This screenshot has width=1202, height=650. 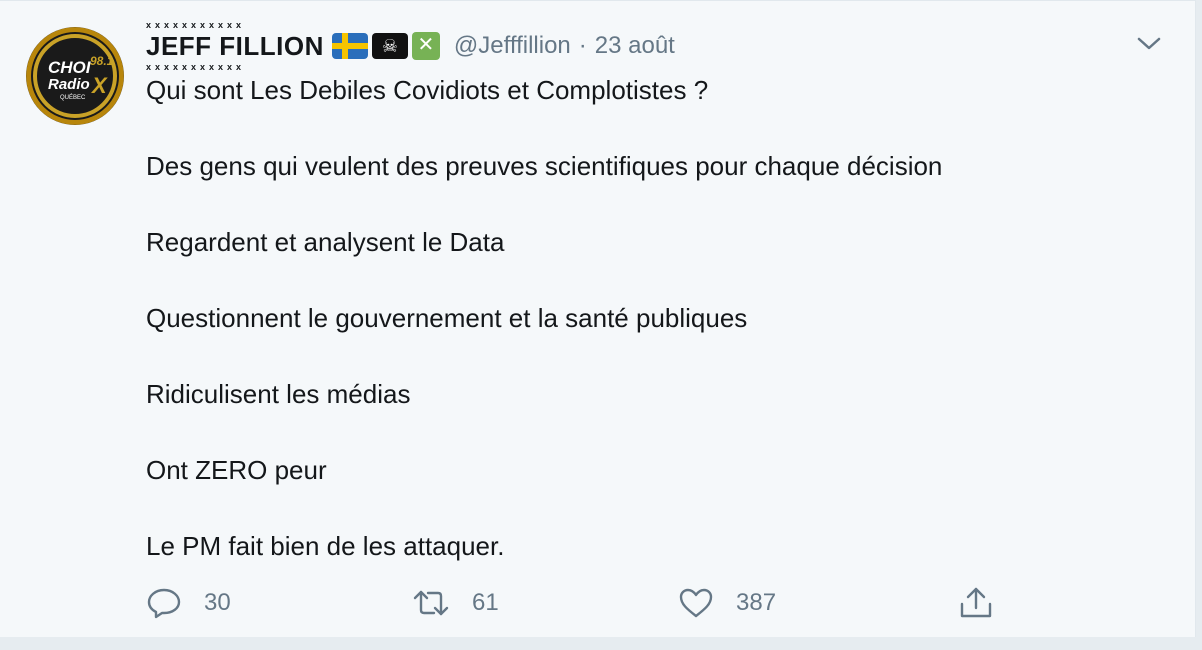 What do you see at coordinates (188, 603) in the screenshot?
I see `reply-button: 30` at bounding box center [188, 603].